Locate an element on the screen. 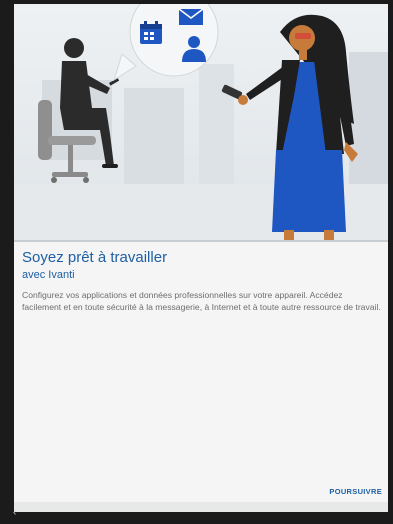 Image resolution: width=393 pixels, height=524 pixels. navigation-bar is located at coordinates (201, 507).